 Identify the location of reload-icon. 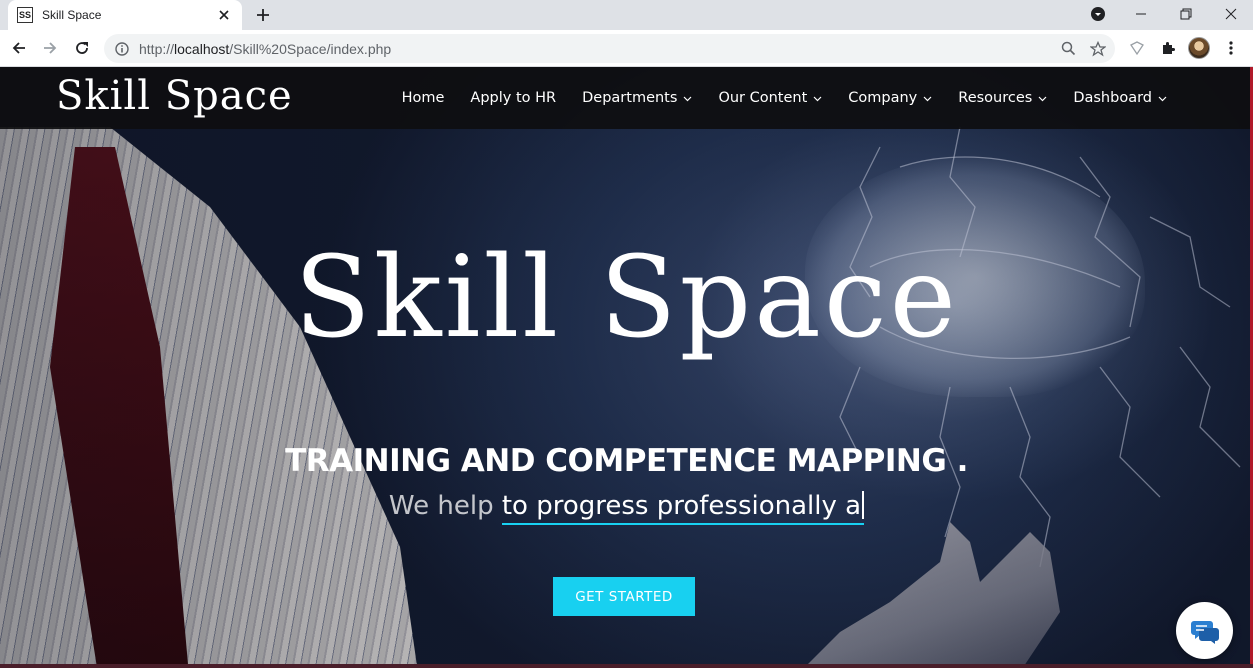
(82, 48).